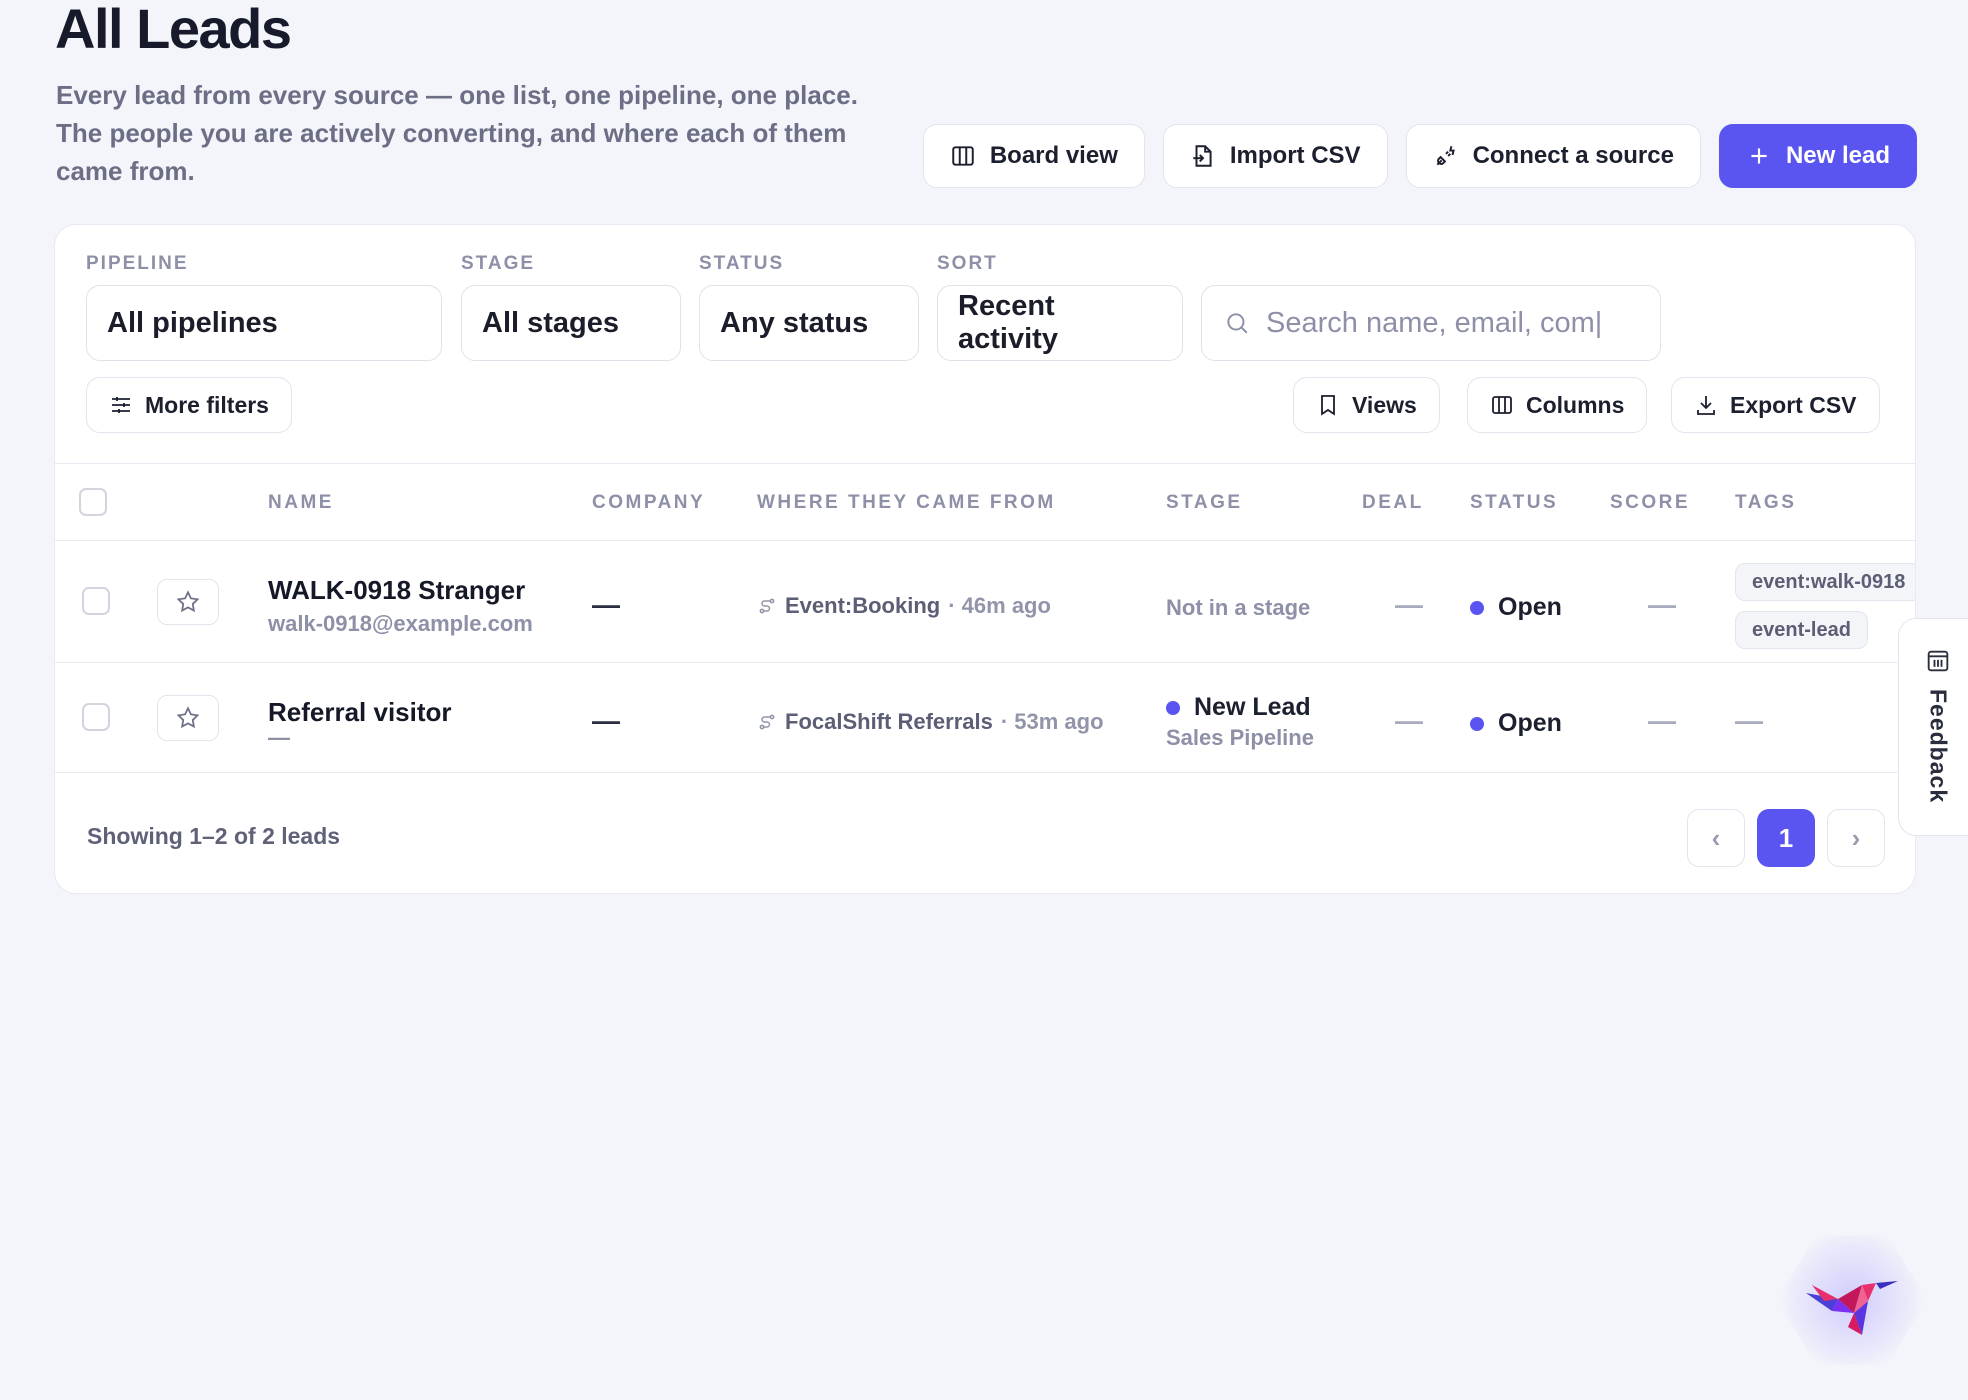  What do you see at coordinates (1252, 707) in the screenshot?
I see `stage-label: New Lead` at bounding box center [1252, 707].